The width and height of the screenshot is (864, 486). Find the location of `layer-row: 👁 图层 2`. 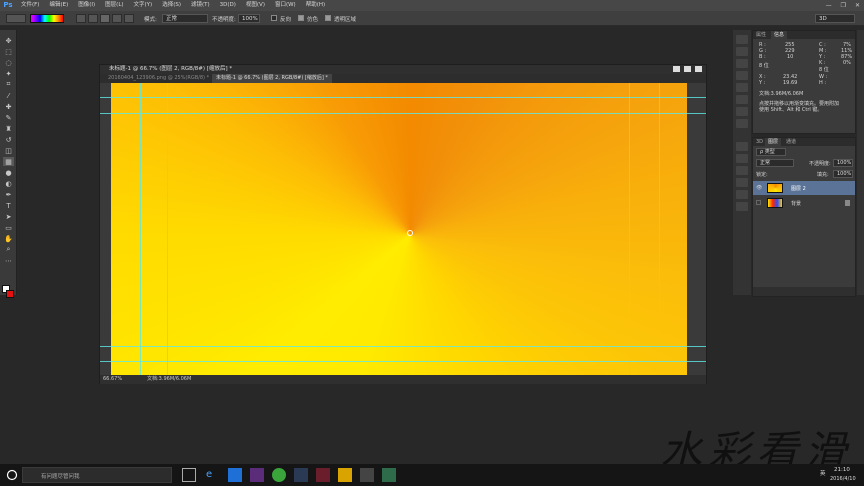

layer-row: 👁 图层 2 is located at coordinates (804, 188).